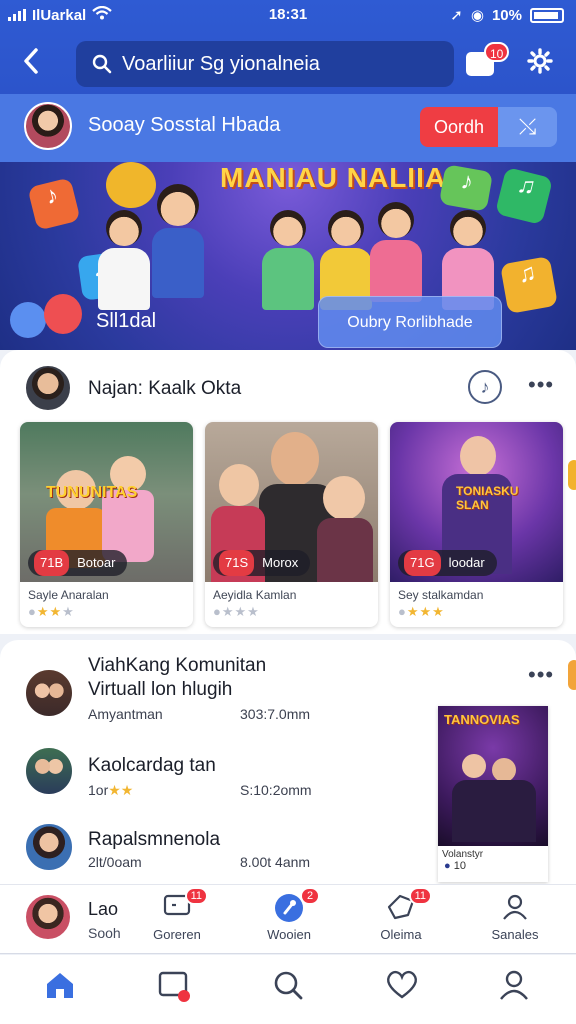 The width and height of the screenshot is (576, 1024). What do you see at coordinates (125, 714) in the screenshot?
I see `list-item-meta: Amyantman` at bounding box center [125, 714].